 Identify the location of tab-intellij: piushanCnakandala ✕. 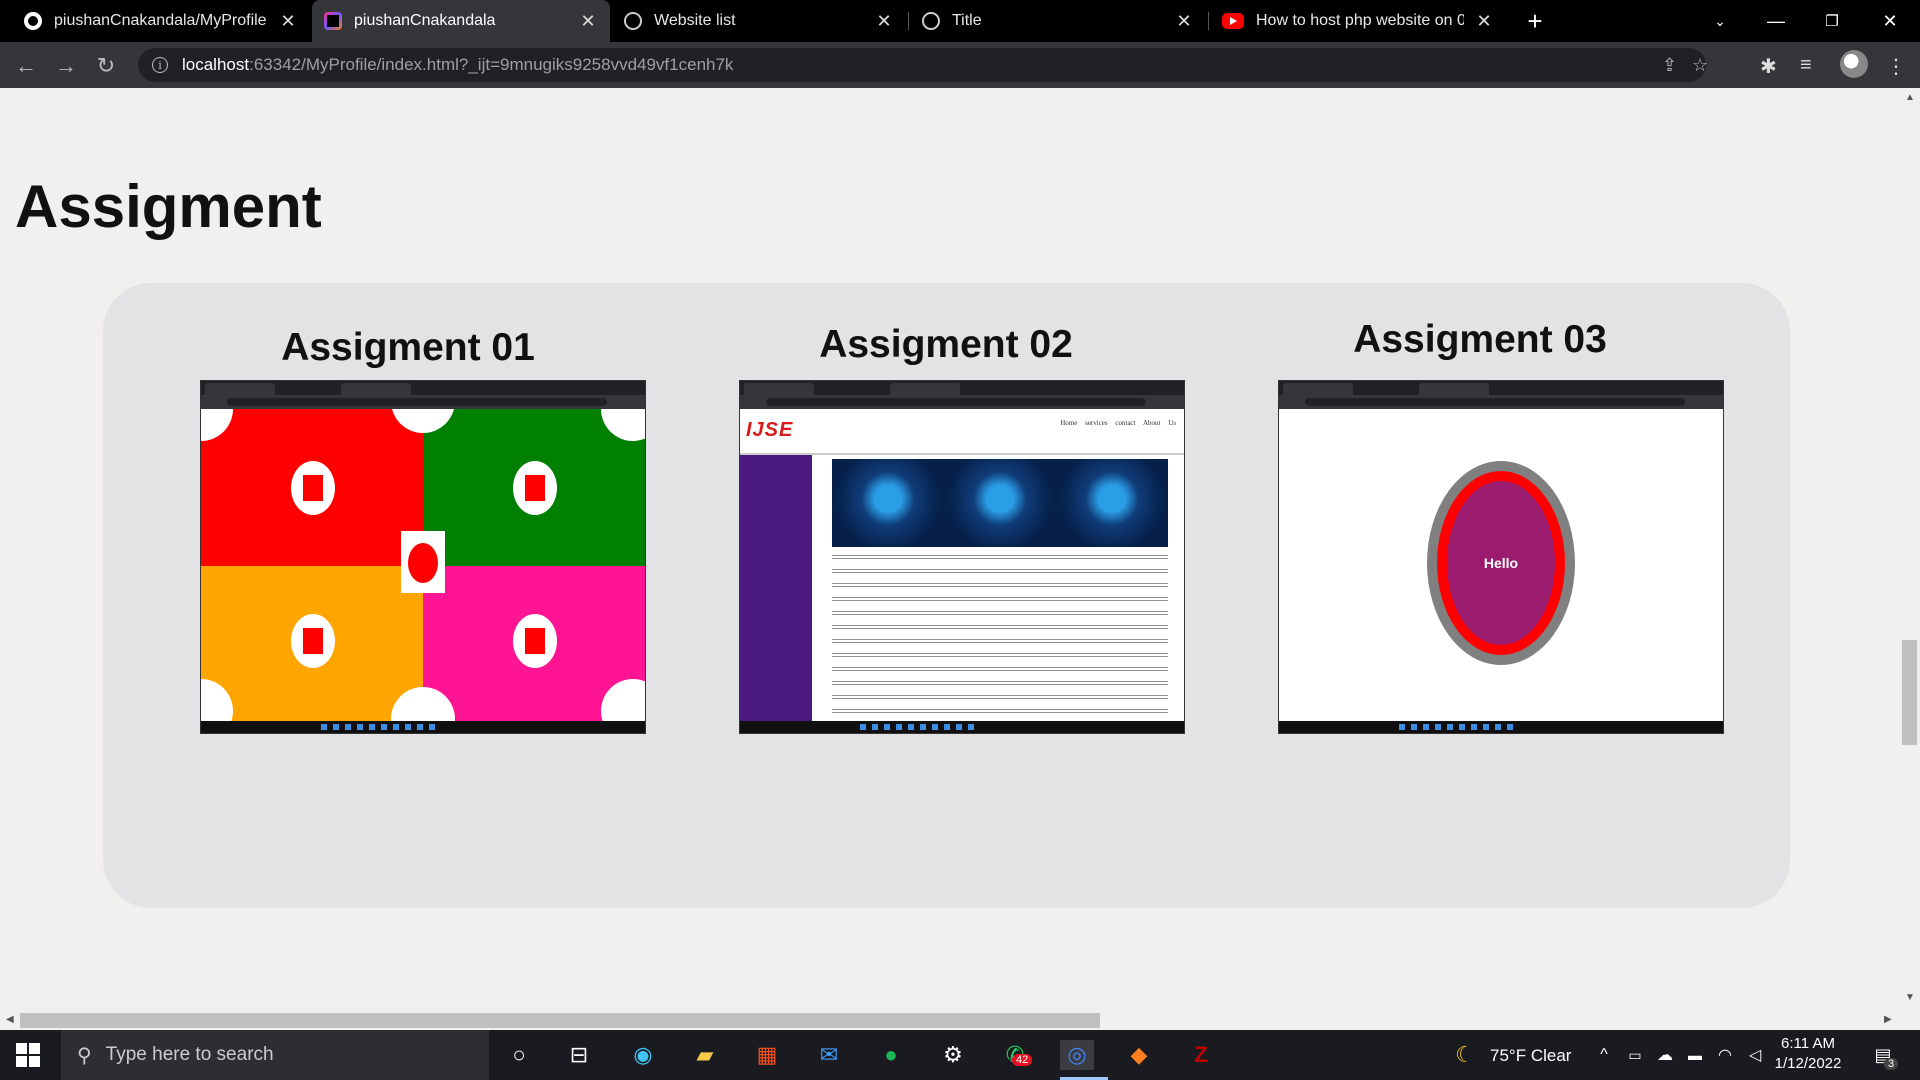
(461, 21).